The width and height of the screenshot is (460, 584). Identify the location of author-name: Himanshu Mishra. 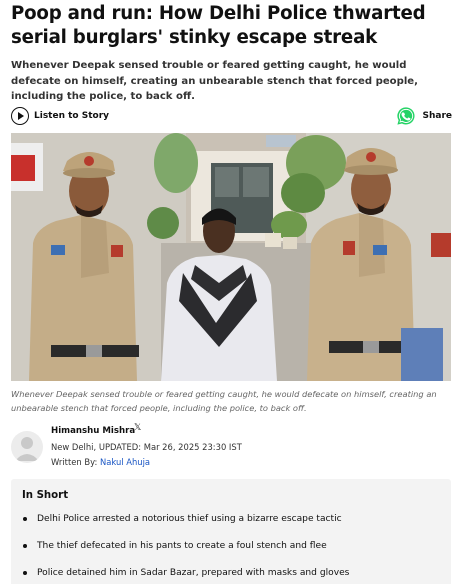
(93, 431).